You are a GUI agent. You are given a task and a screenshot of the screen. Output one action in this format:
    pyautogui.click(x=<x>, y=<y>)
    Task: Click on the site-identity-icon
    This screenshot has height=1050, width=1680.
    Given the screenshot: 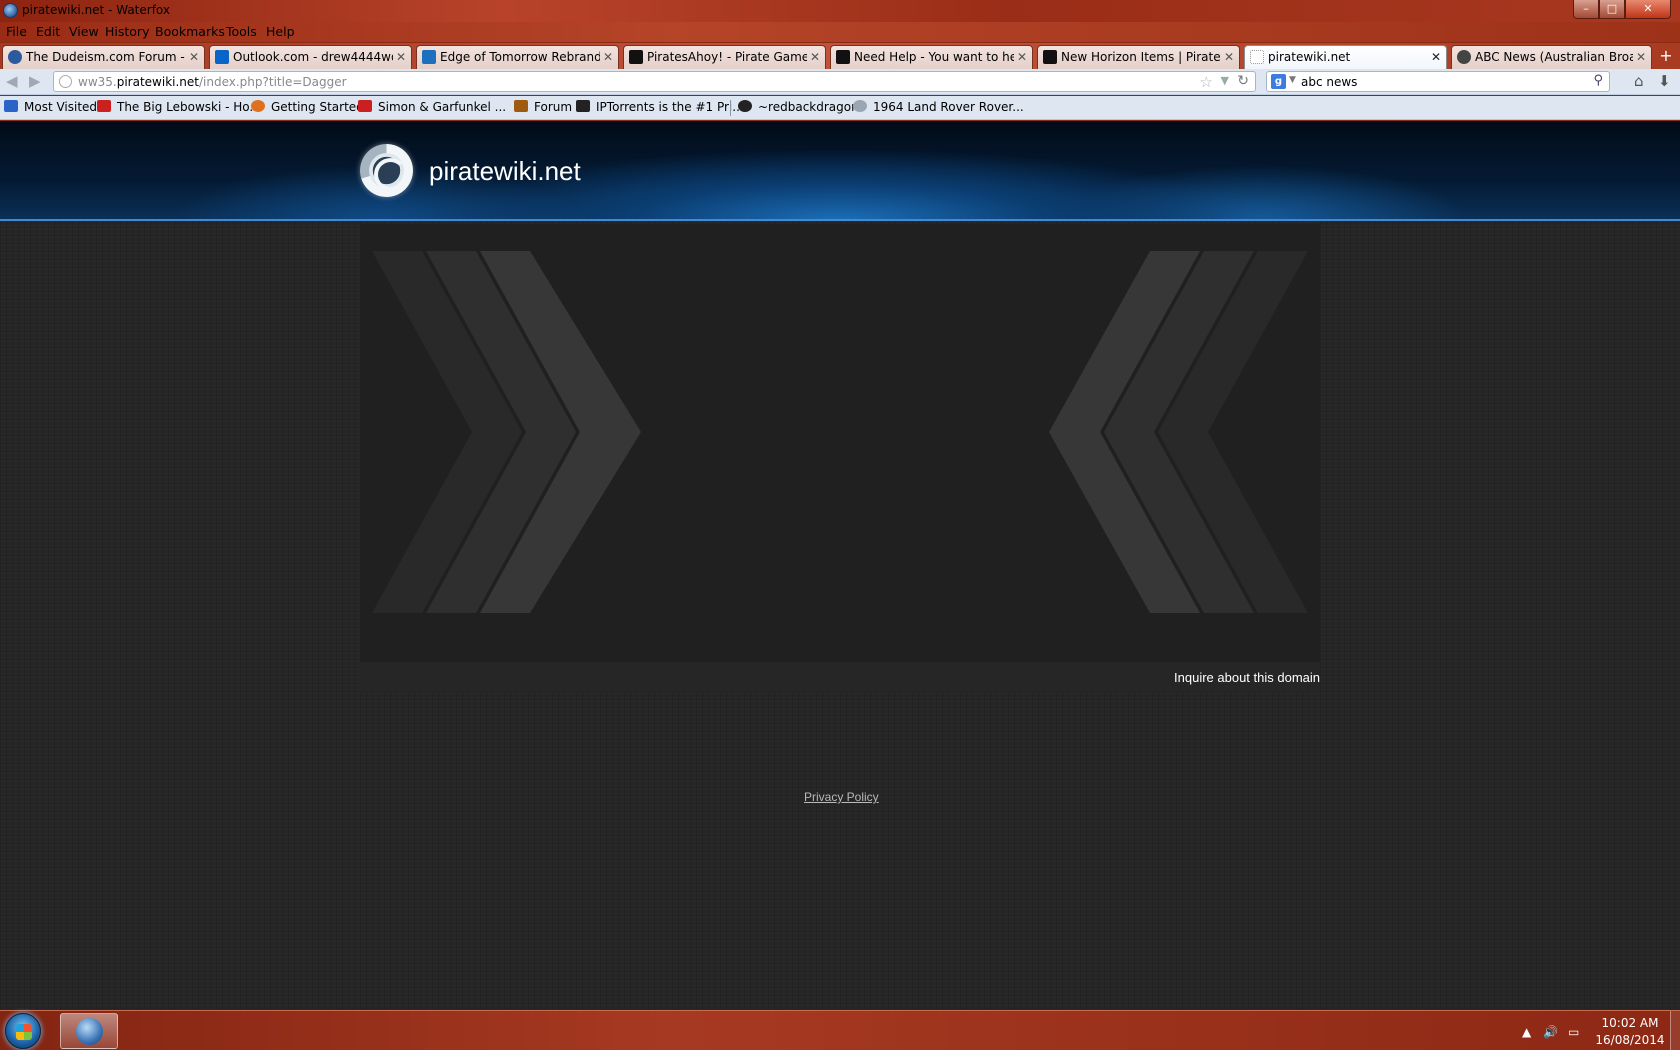 What is the action you would take?
    pyautogui.click(x=65, y=81)
    